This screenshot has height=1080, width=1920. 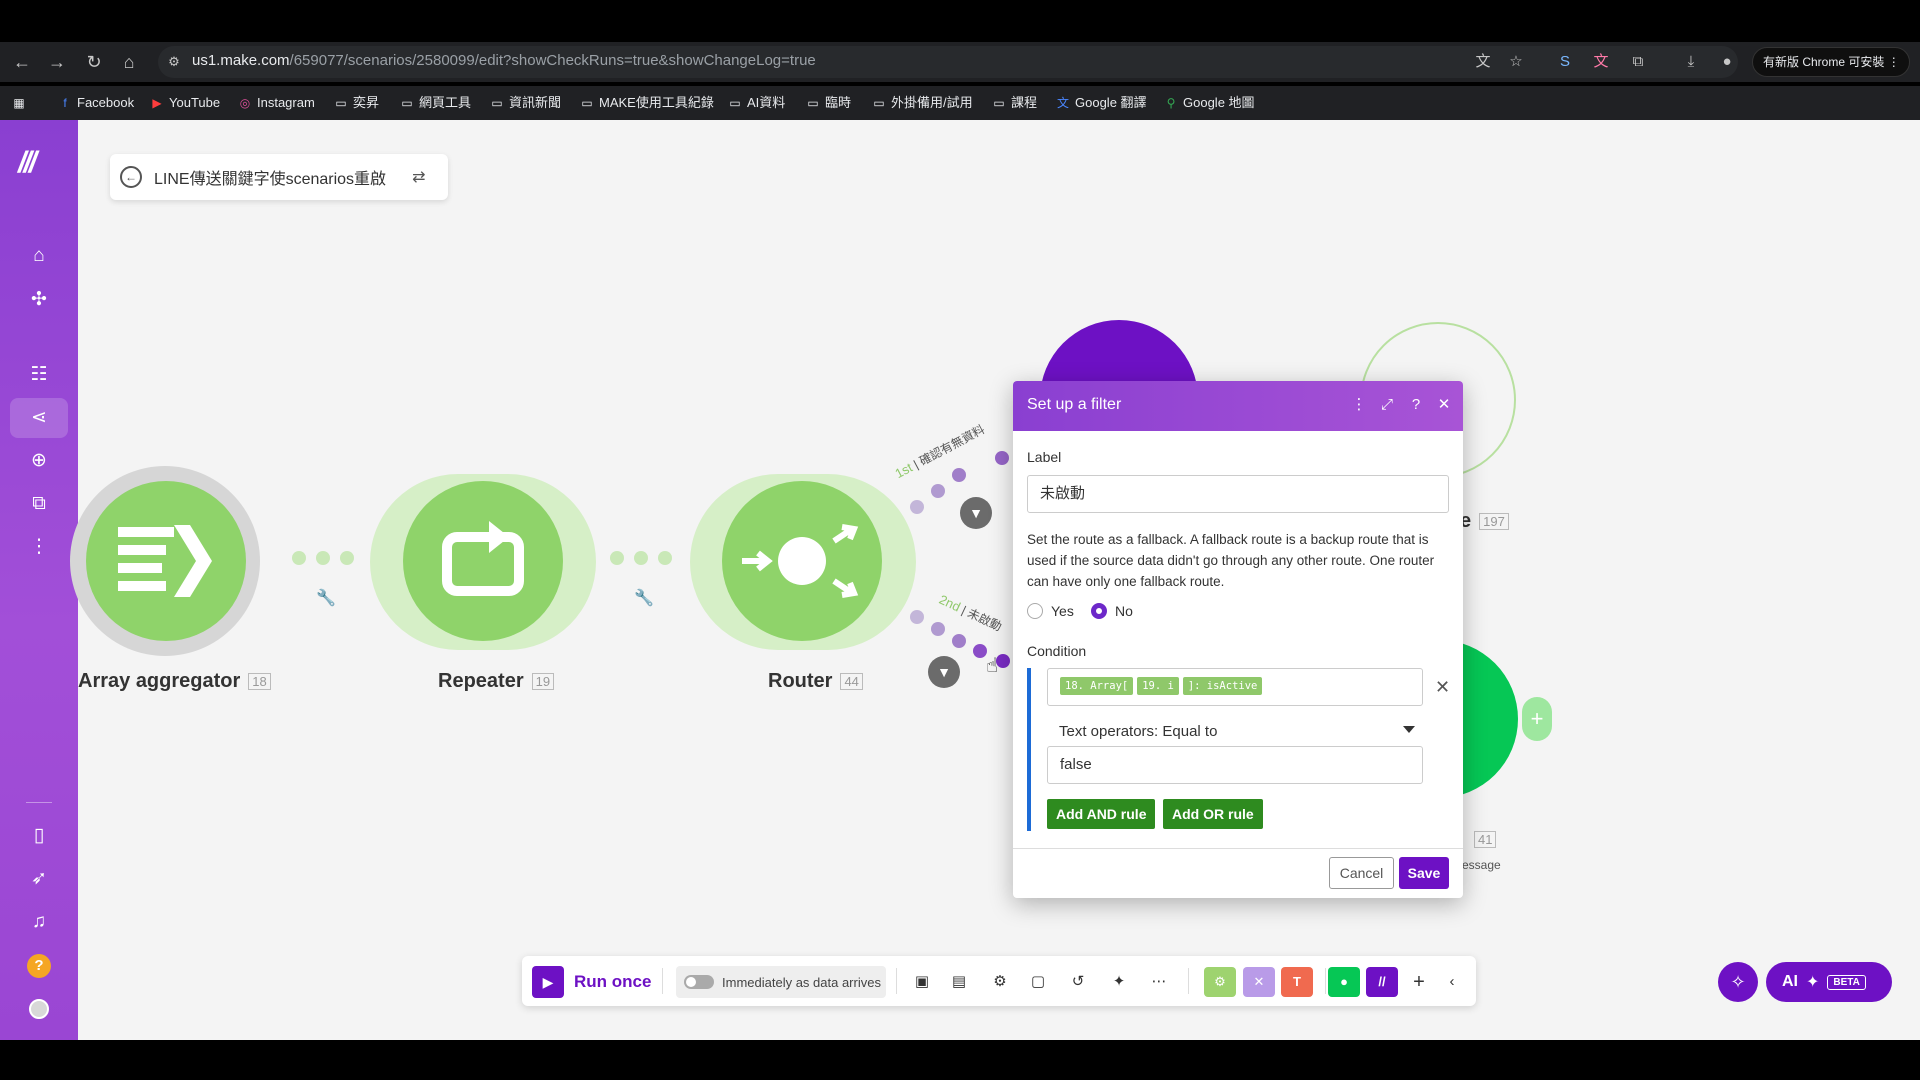 I want to click on add-plus-icon: +, so click(x=1419, y=982).